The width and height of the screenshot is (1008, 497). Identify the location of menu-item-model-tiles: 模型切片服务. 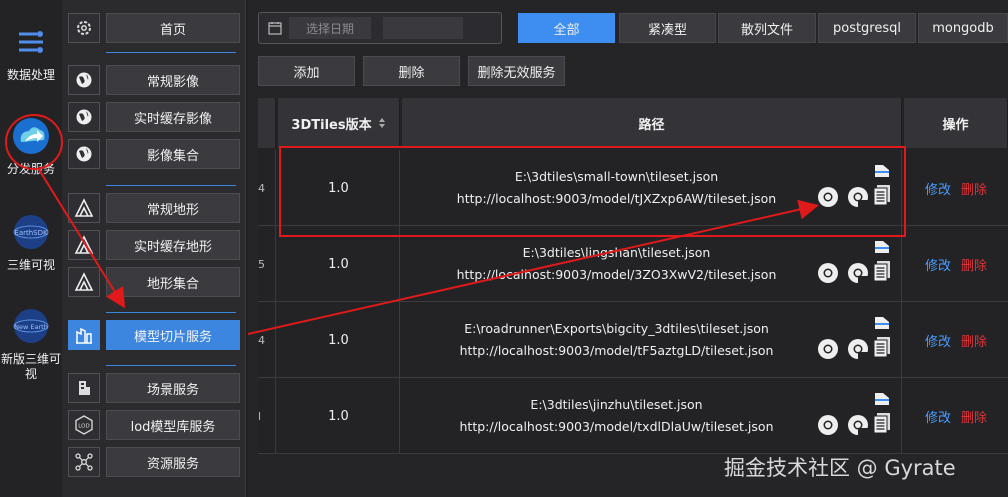
(154, 335).